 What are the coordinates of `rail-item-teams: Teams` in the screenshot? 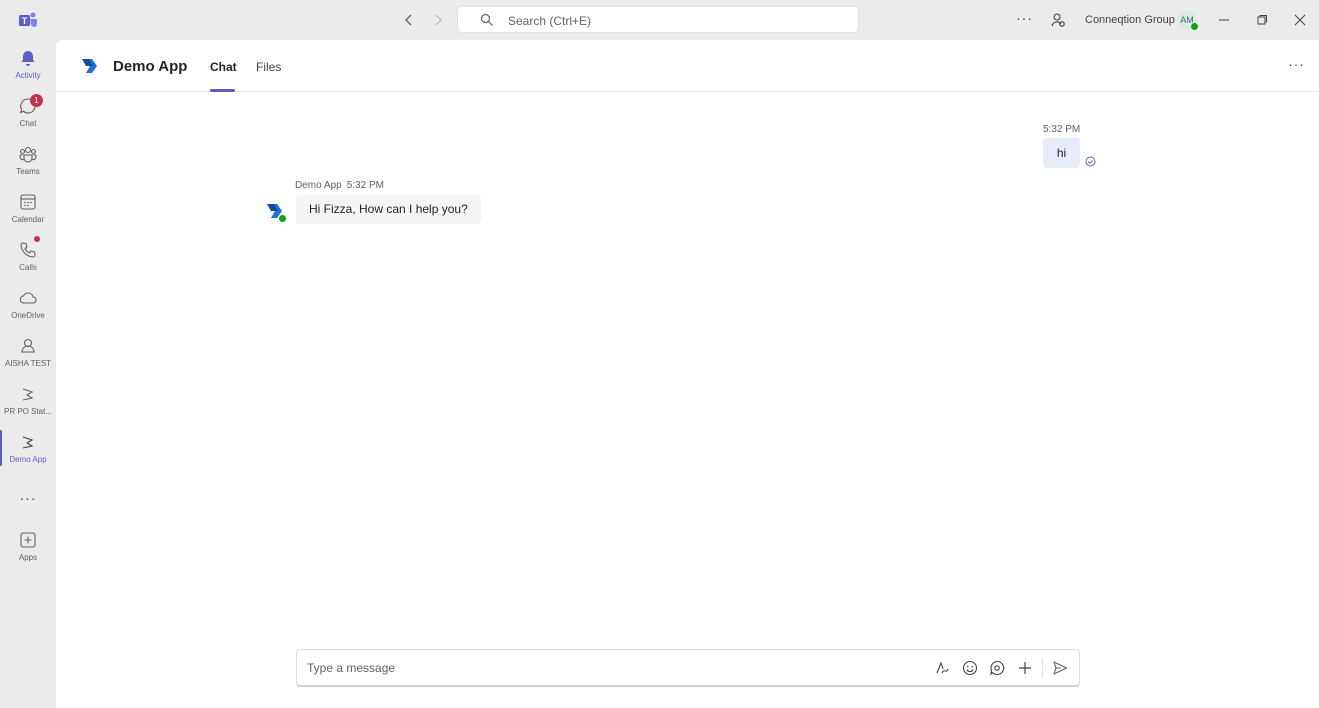 It's located at (28, 163).